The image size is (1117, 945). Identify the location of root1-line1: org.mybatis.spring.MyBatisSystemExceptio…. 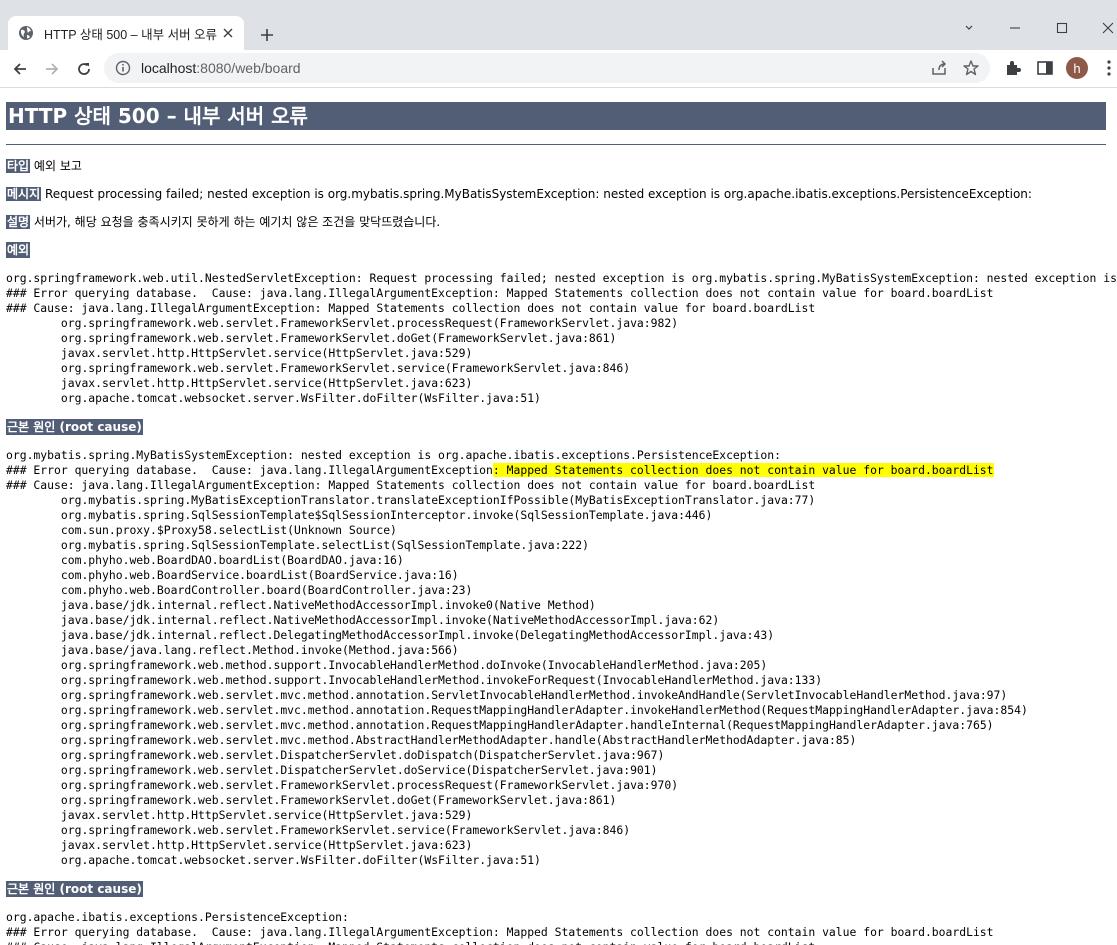
(393, 455).